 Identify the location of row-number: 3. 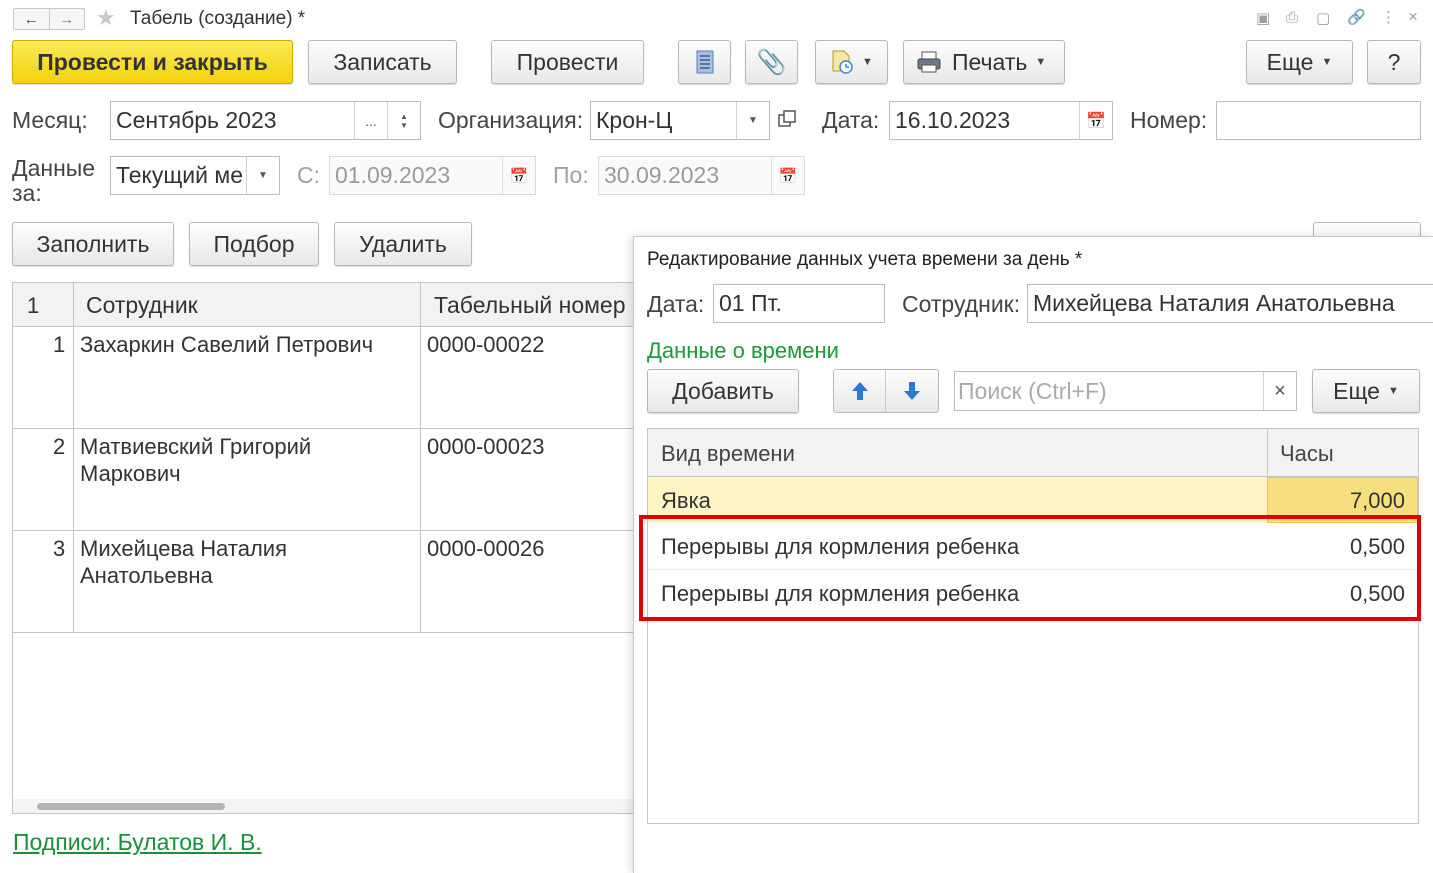
(59, 548).